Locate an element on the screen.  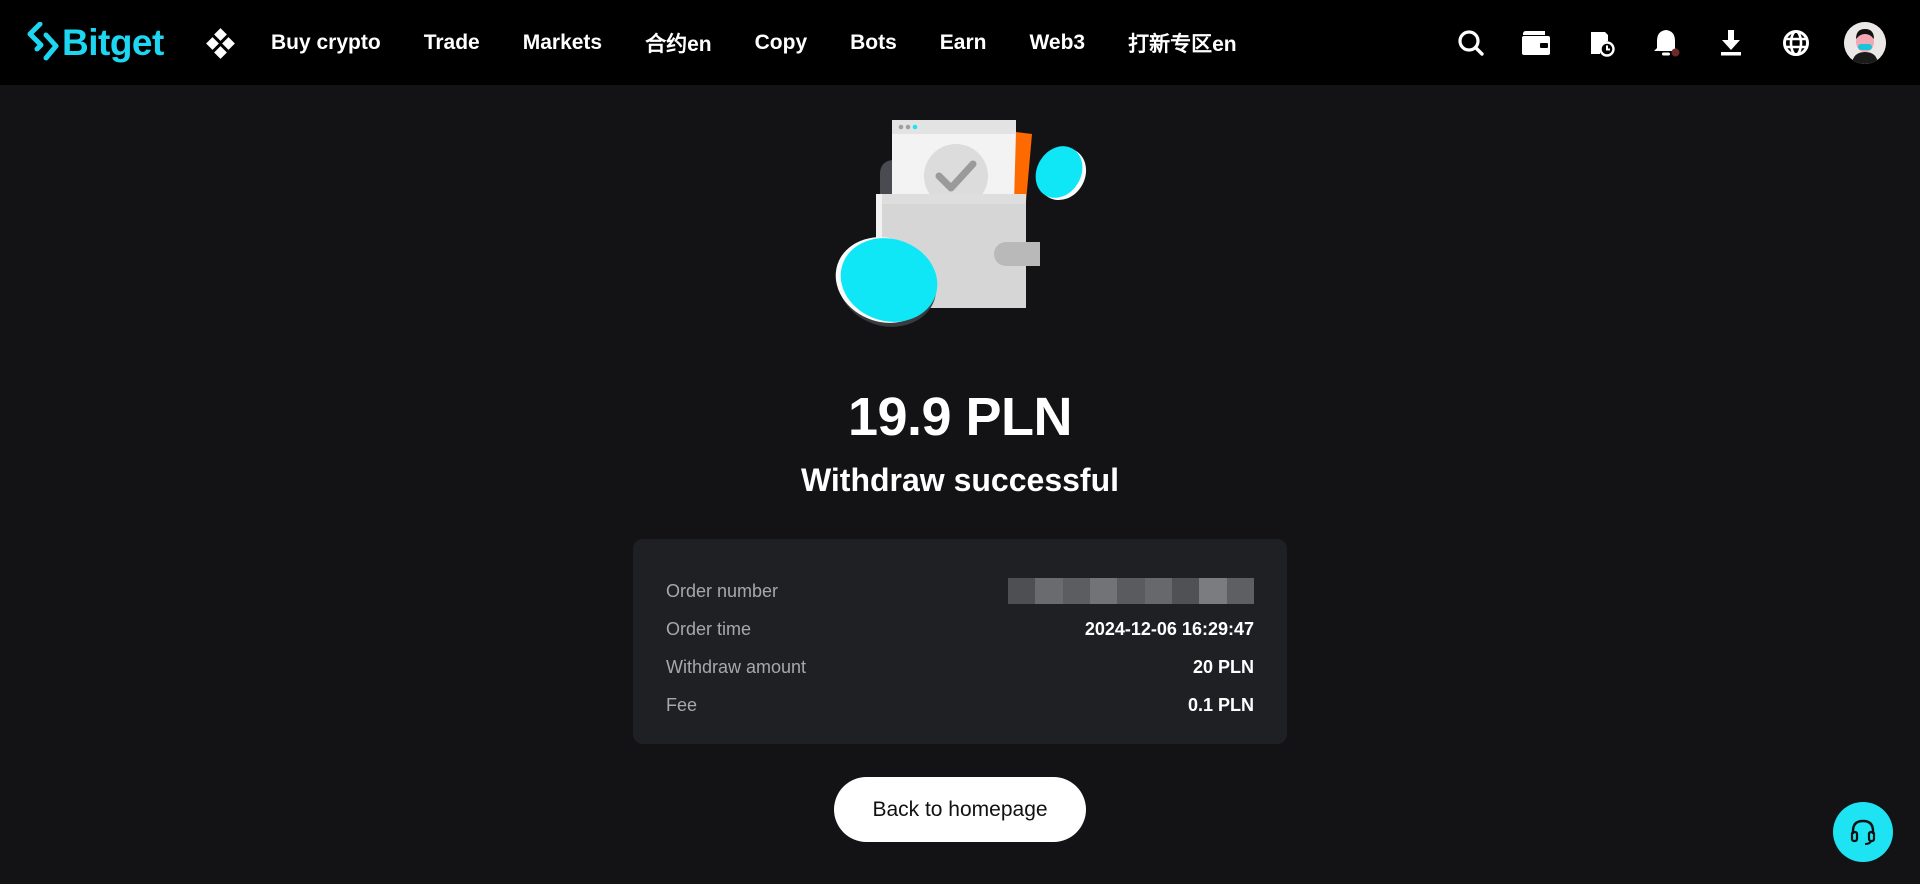
customer-support-button is located at coordinates (1863, 832).